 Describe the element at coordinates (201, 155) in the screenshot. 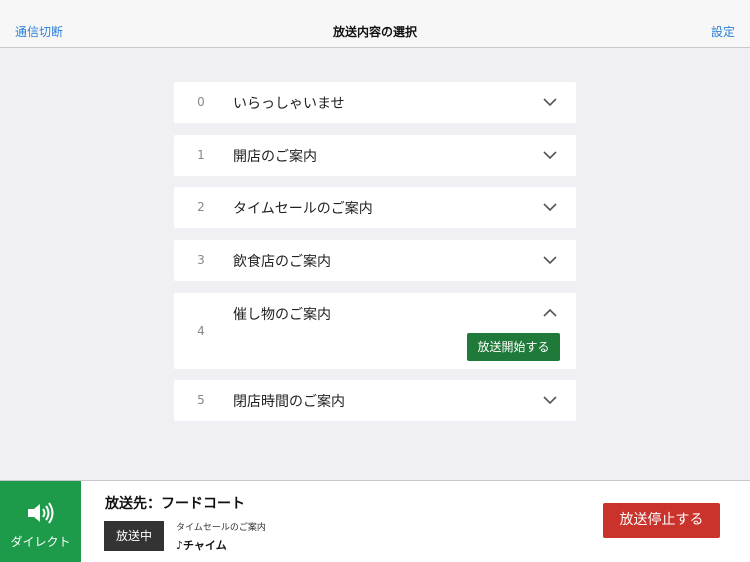

I see `item-index: 1` at that location.